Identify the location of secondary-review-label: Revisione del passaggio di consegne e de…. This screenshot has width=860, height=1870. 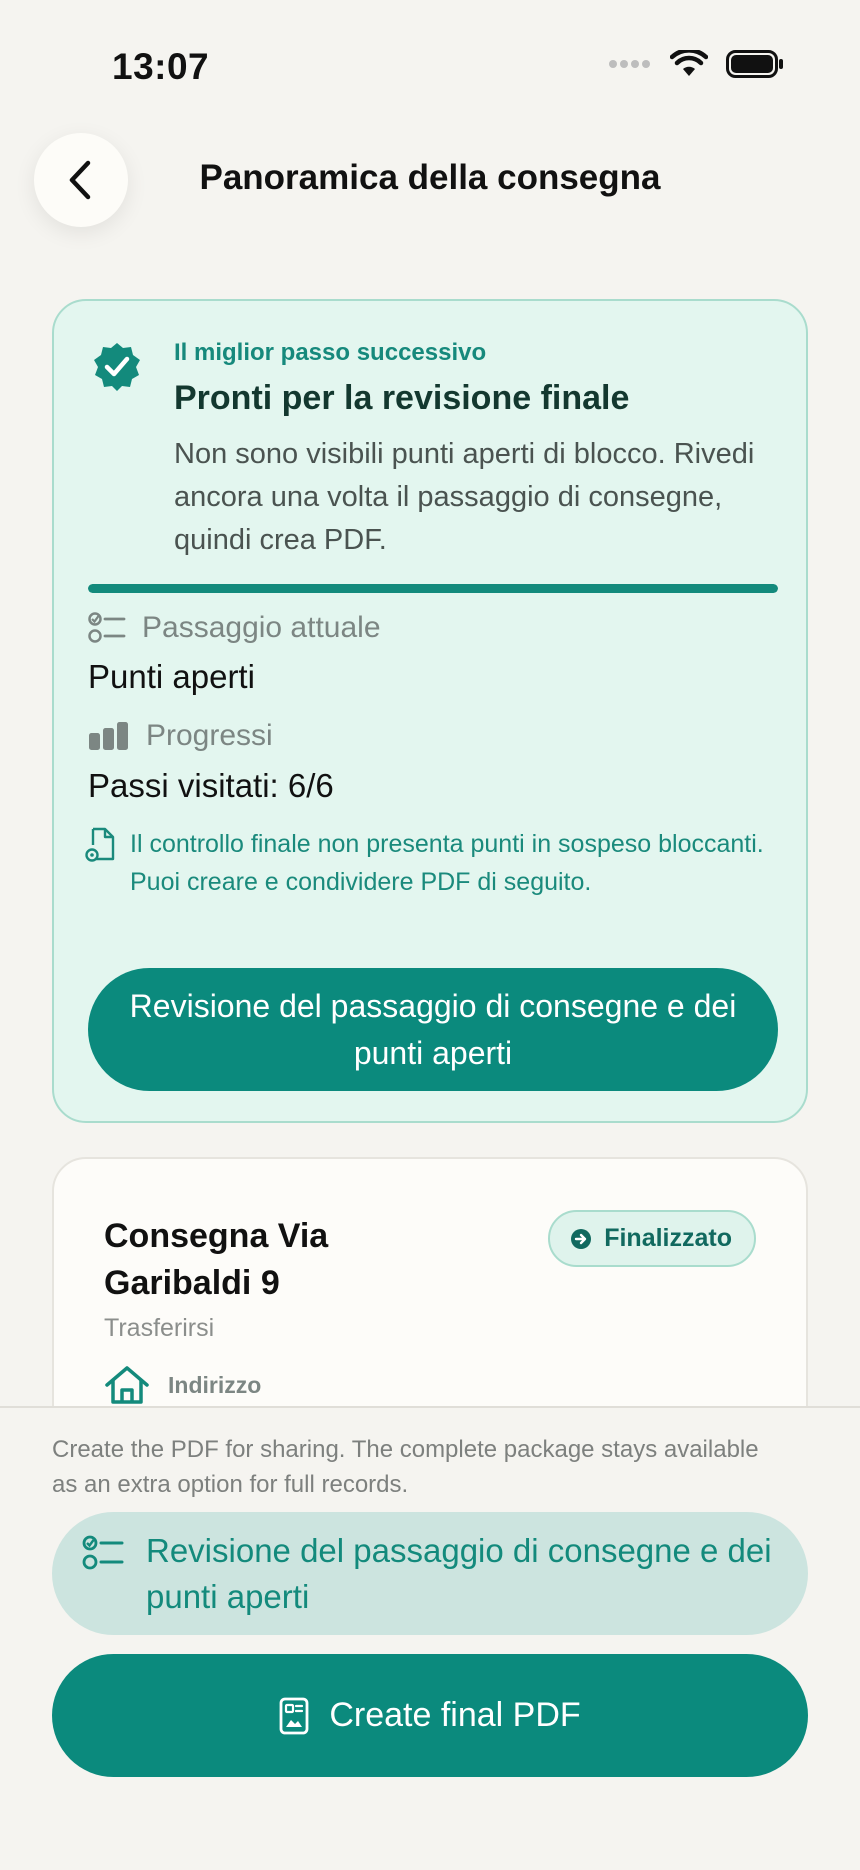
(459, 1573).